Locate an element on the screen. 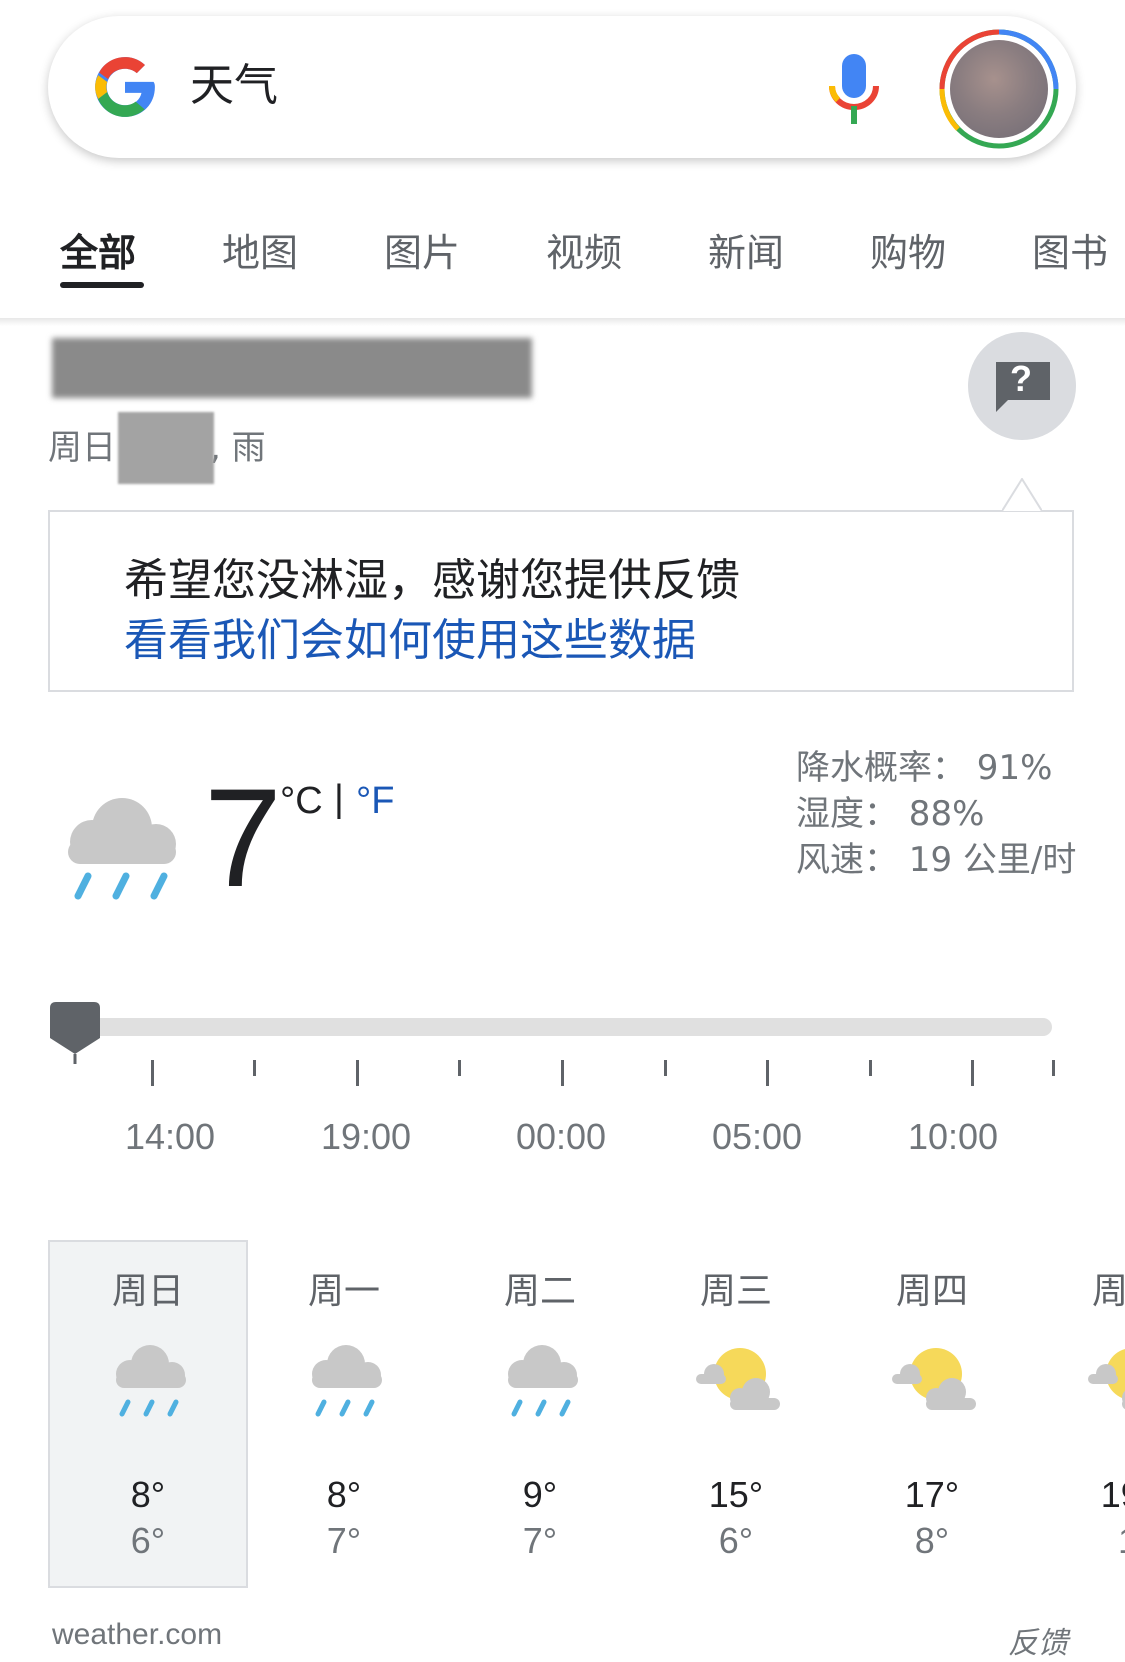 Image resolution: width=1125 pixels, height=1662 pixels. current-temperature: 7 is located at coordinates (243, 837).